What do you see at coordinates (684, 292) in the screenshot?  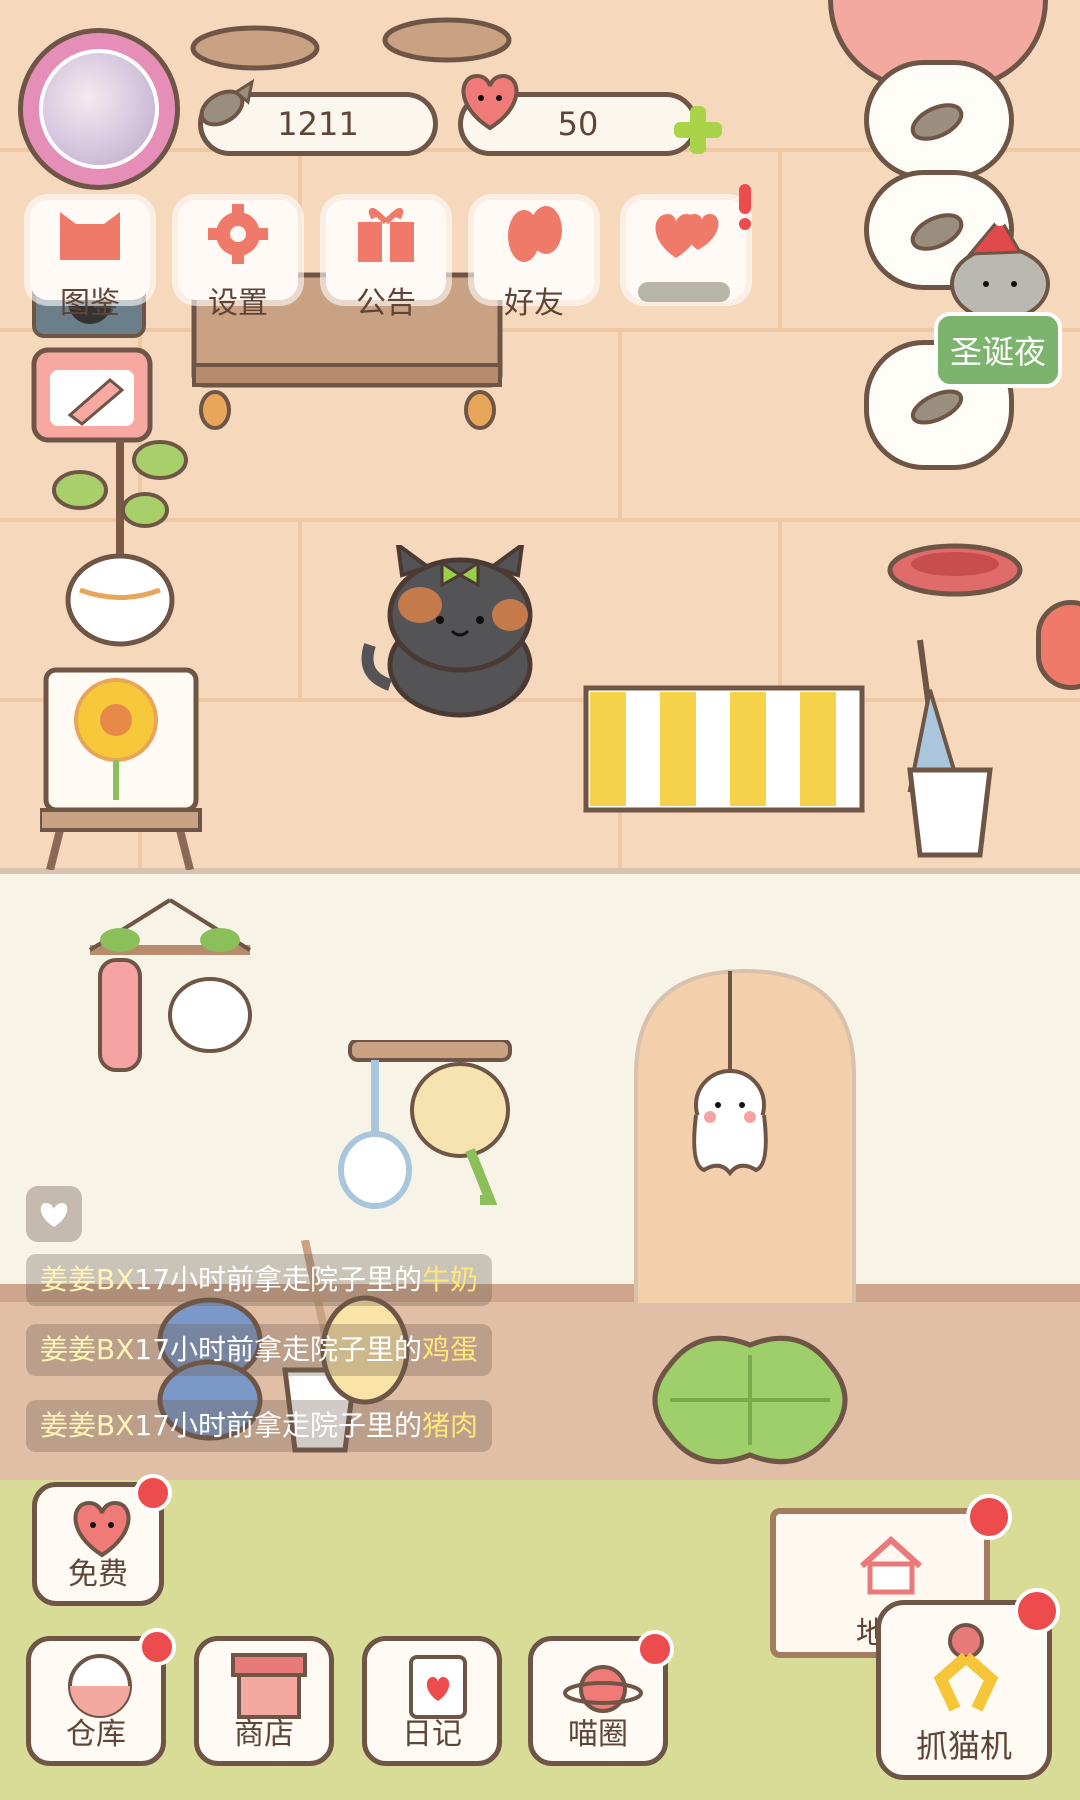 I see `hearts-progress-bar` at bounding box center [684, 292].